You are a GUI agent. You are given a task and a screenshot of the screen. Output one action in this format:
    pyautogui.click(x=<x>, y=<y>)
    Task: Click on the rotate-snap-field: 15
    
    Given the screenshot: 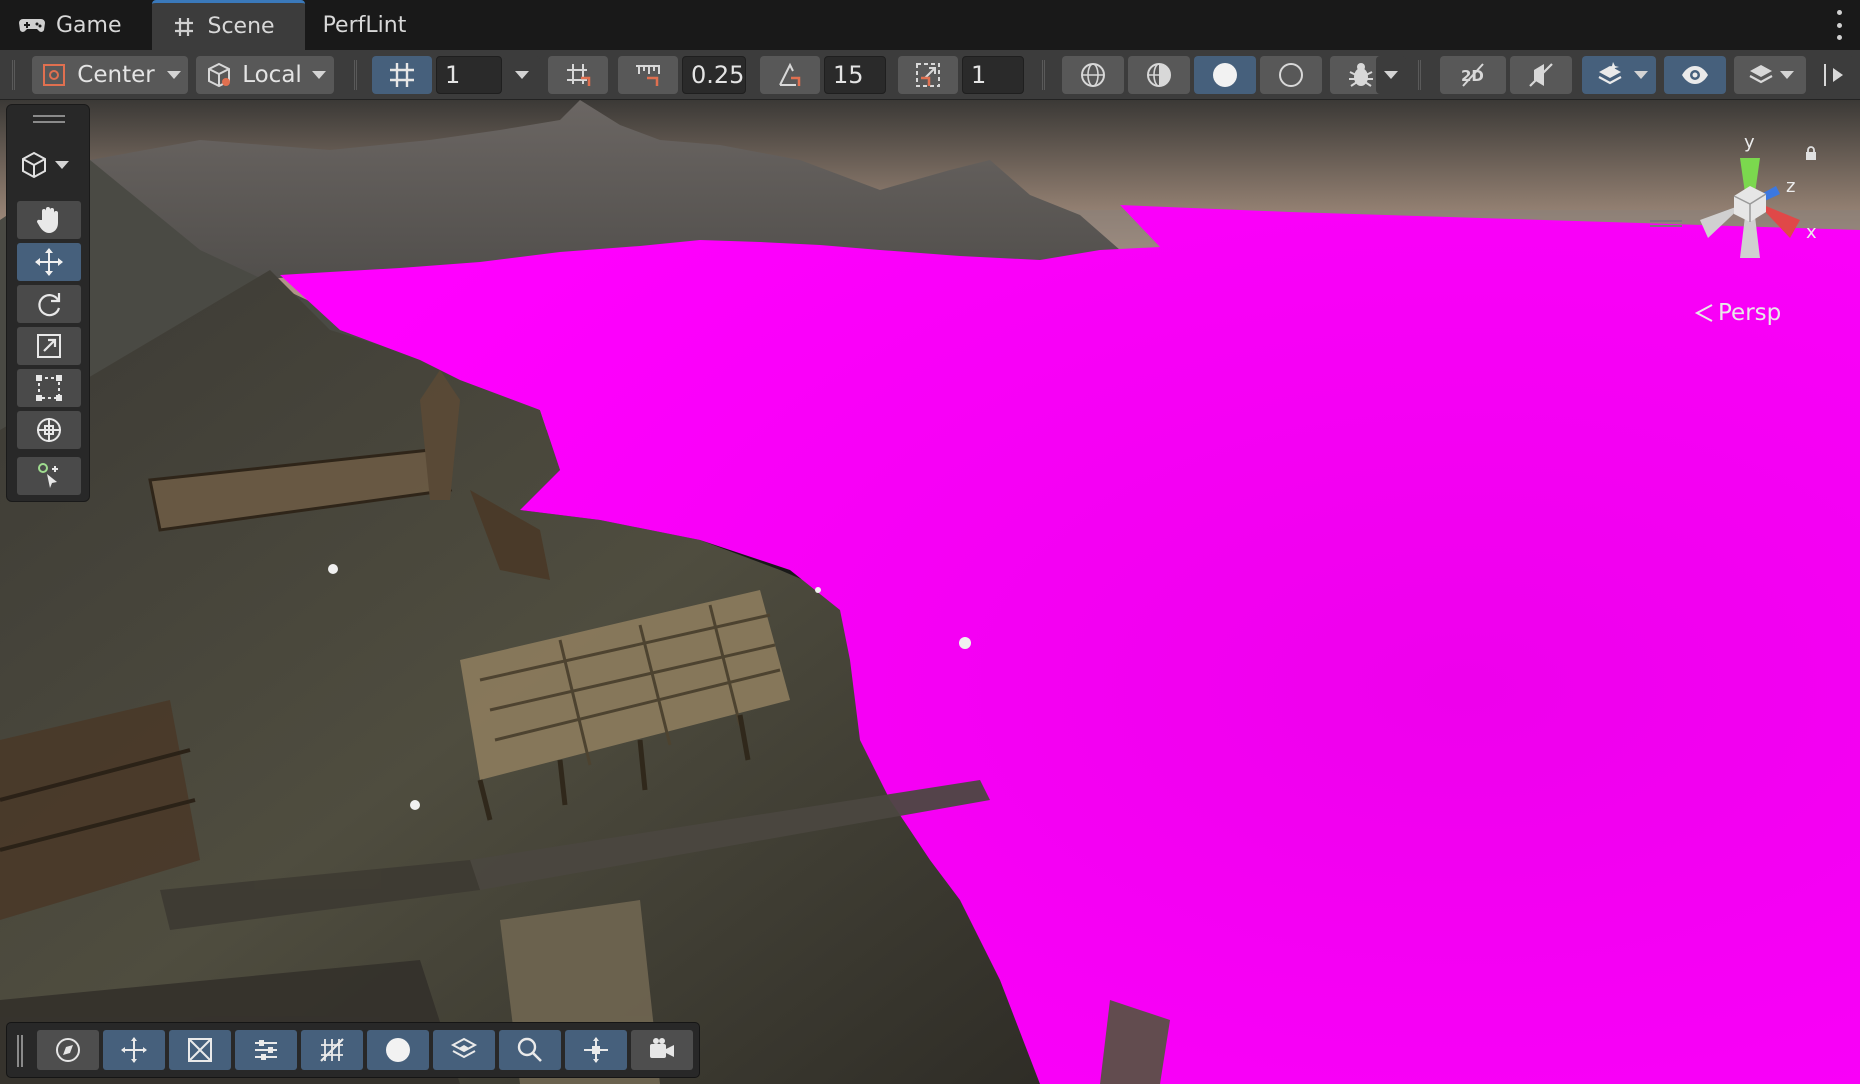 What is the action you would take?
    pyautogui.click(x=855, y=75)
    